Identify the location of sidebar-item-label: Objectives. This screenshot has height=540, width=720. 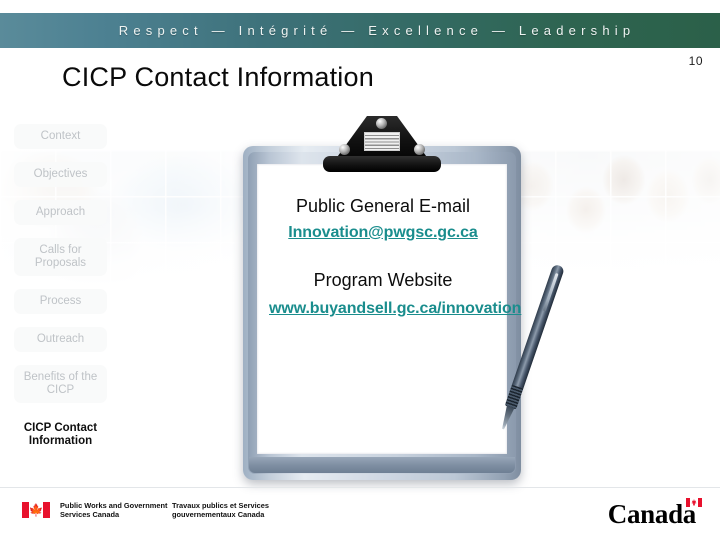
(60, 174).